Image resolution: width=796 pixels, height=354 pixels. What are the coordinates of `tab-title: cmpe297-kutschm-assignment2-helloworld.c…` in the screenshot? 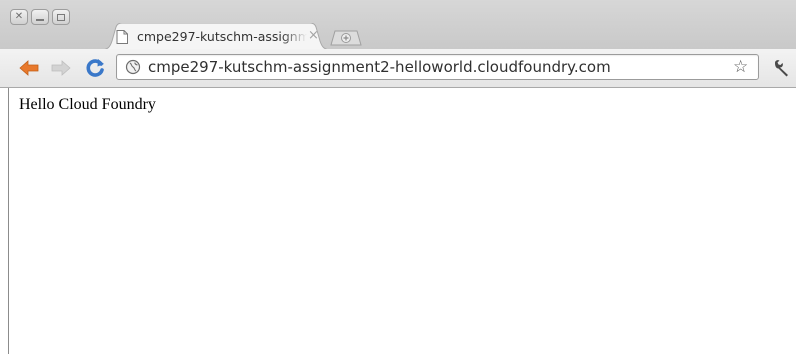 It's located at (222, 36).